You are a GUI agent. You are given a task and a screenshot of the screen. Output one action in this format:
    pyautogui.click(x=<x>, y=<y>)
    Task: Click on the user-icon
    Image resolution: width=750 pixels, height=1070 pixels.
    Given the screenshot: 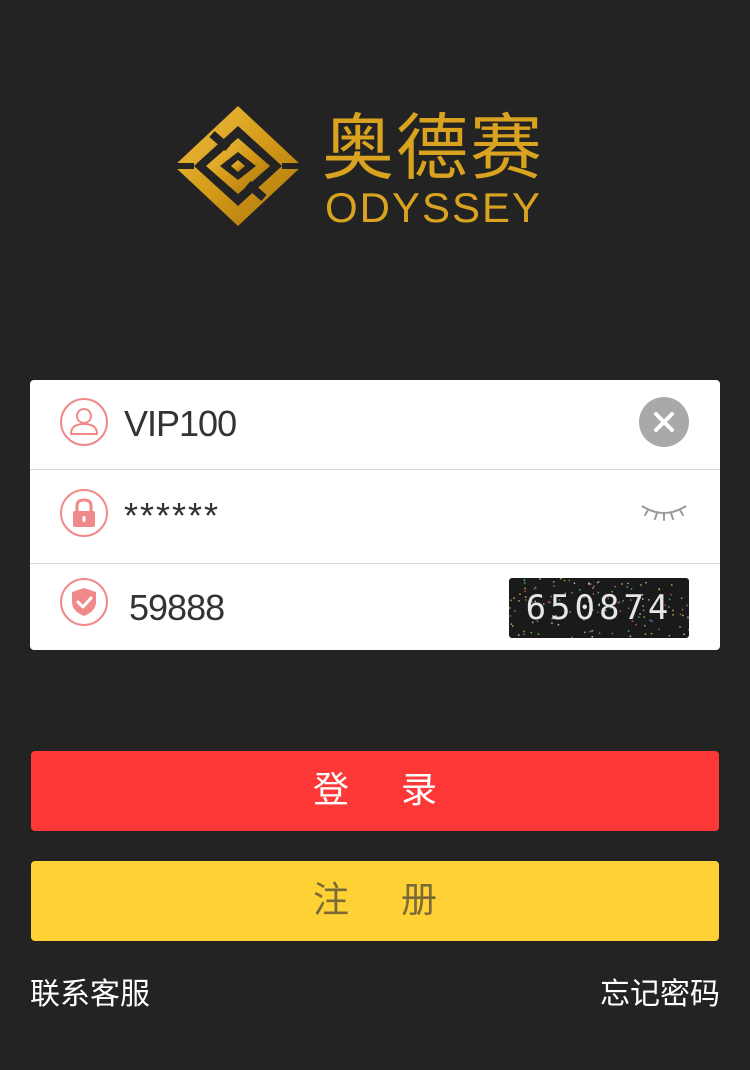 What is the action you would take?
    pyautogui.click(x=84, y=422)
    